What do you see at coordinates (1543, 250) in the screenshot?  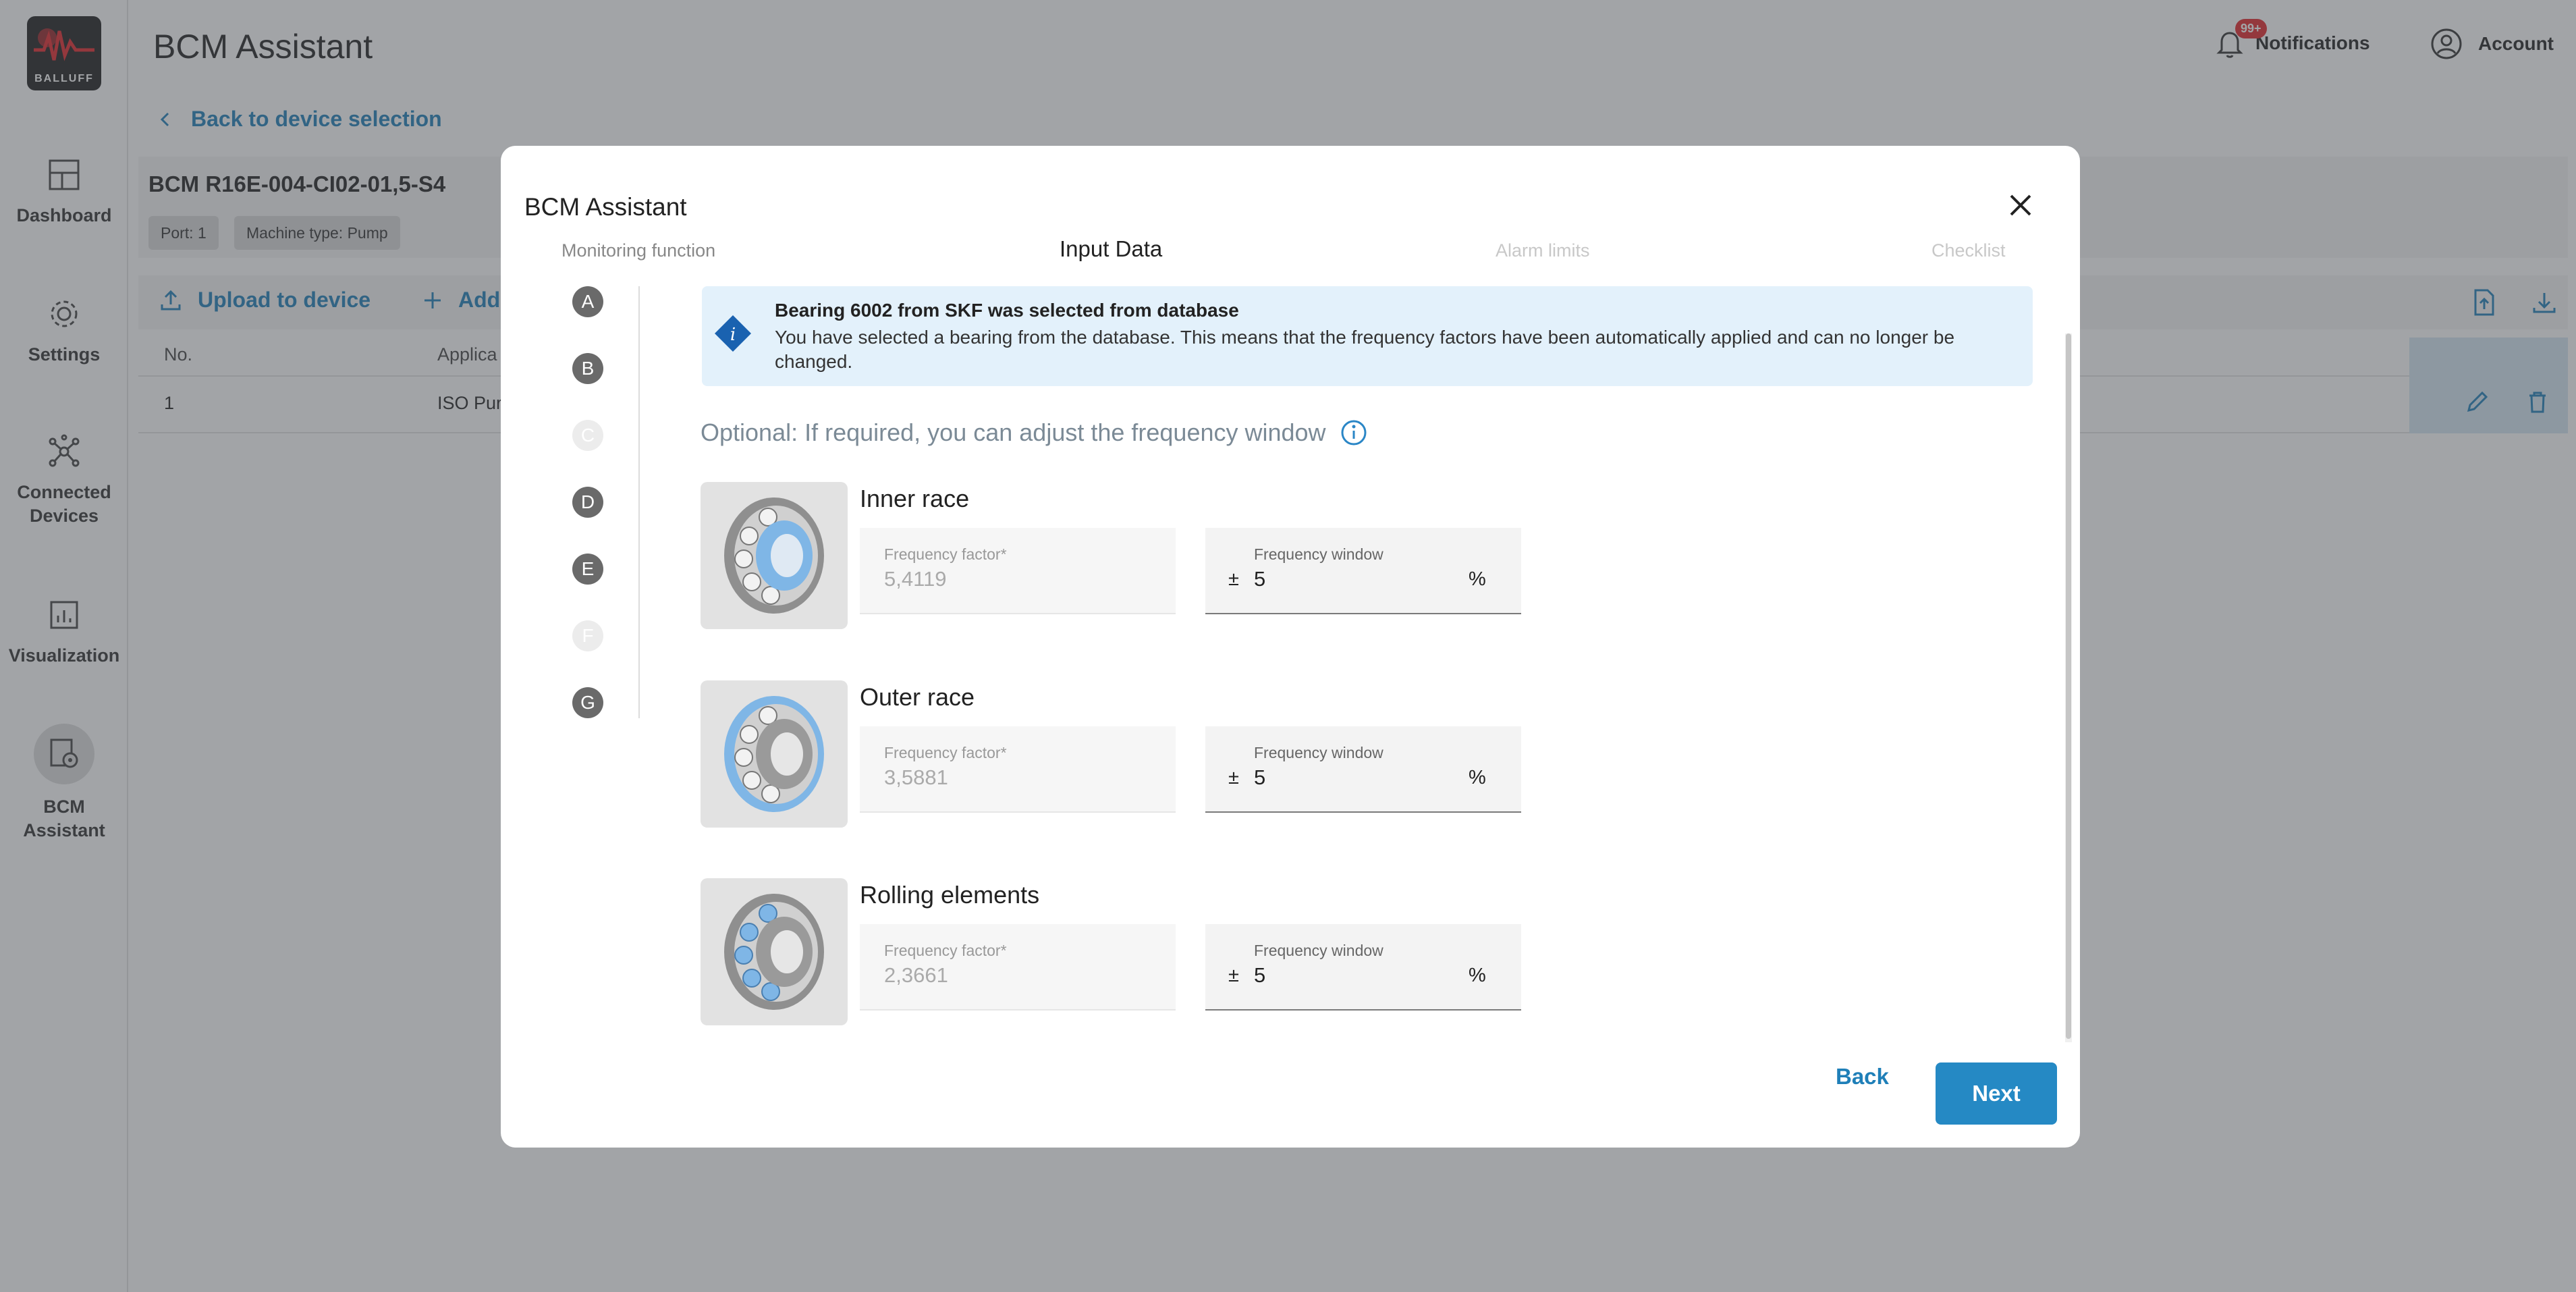 I see `step-alarm-limits: Alarm limits` at bounding box center [1543, 250].